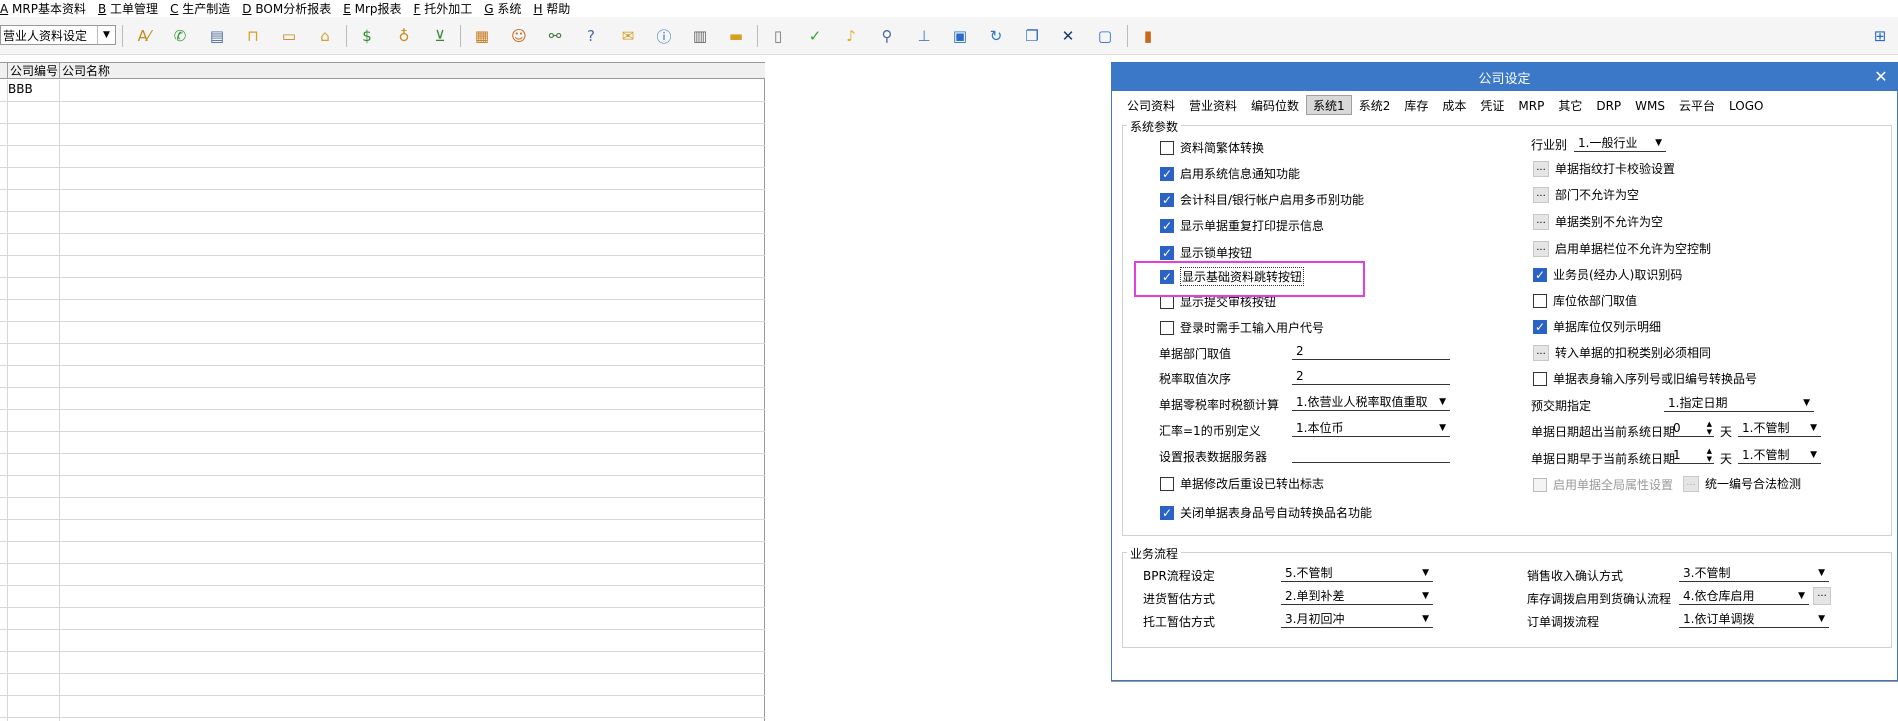  I want to click on tab-system1: 系统1, so click(1329, 105).